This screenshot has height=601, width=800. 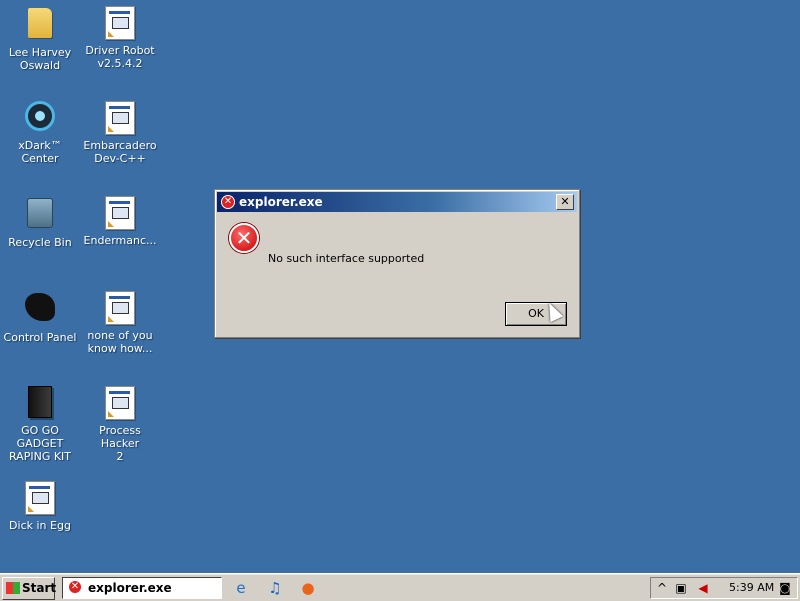 I want to click on desktop-icon-label: xDark™ Center, so click(x=40, y=152).